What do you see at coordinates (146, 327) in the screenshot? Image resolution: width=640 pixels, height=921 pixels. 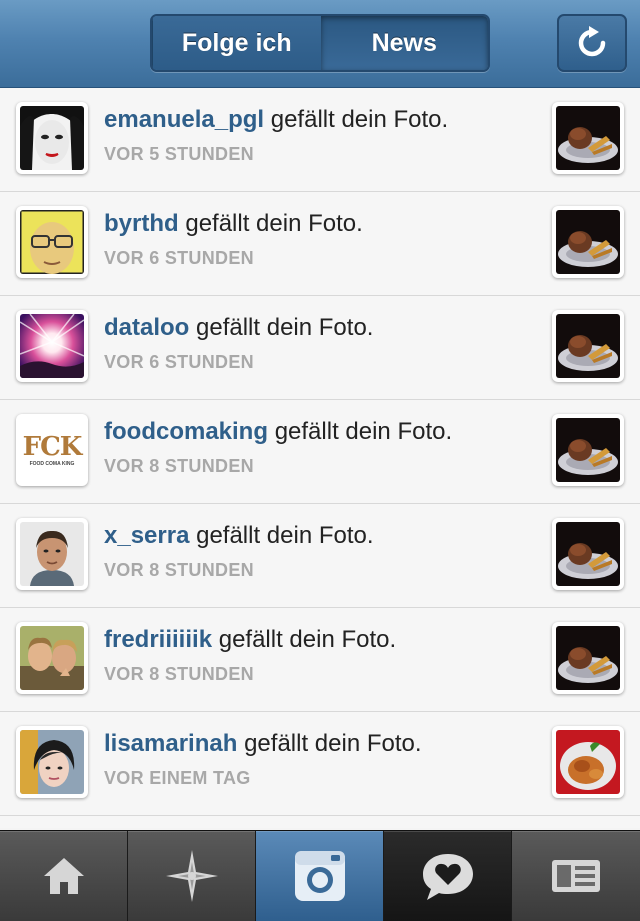 I see `username-link: dataloo` at bounding box center [146, 327].